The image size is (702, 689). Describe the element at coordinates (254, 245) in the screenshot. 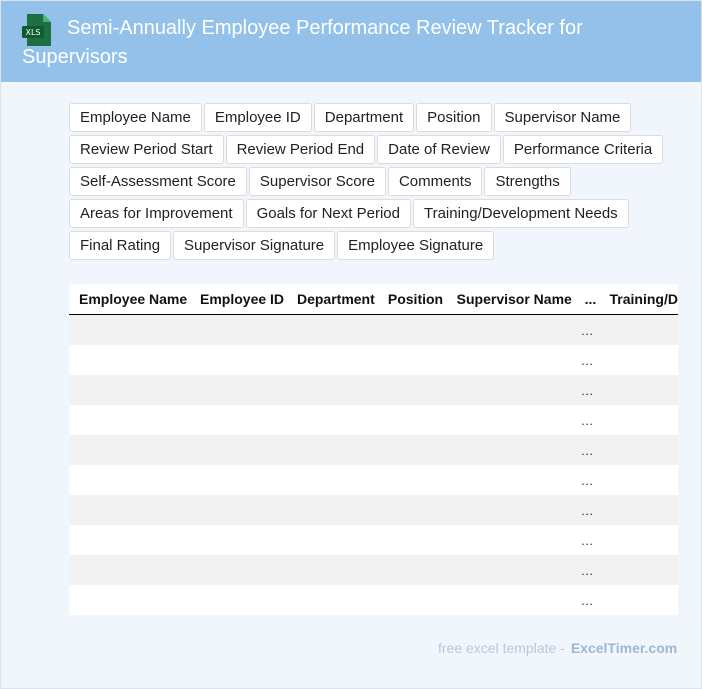

I see `field-chip: Supervisor Signature` at that location.